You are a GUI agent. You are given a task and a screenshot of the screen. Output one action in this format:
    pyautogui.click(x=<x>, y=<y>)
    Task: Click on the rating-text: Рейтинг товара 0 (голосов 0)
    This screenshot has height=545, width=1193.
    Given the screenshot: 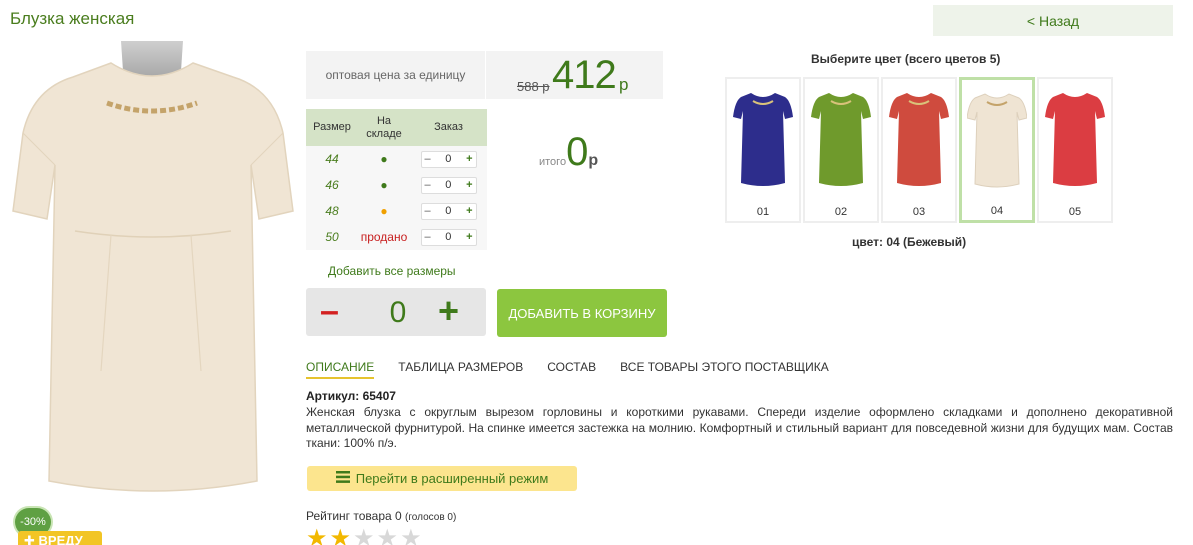 What is the action you would take?
    pyautogui.click(x=381, y=516)
    